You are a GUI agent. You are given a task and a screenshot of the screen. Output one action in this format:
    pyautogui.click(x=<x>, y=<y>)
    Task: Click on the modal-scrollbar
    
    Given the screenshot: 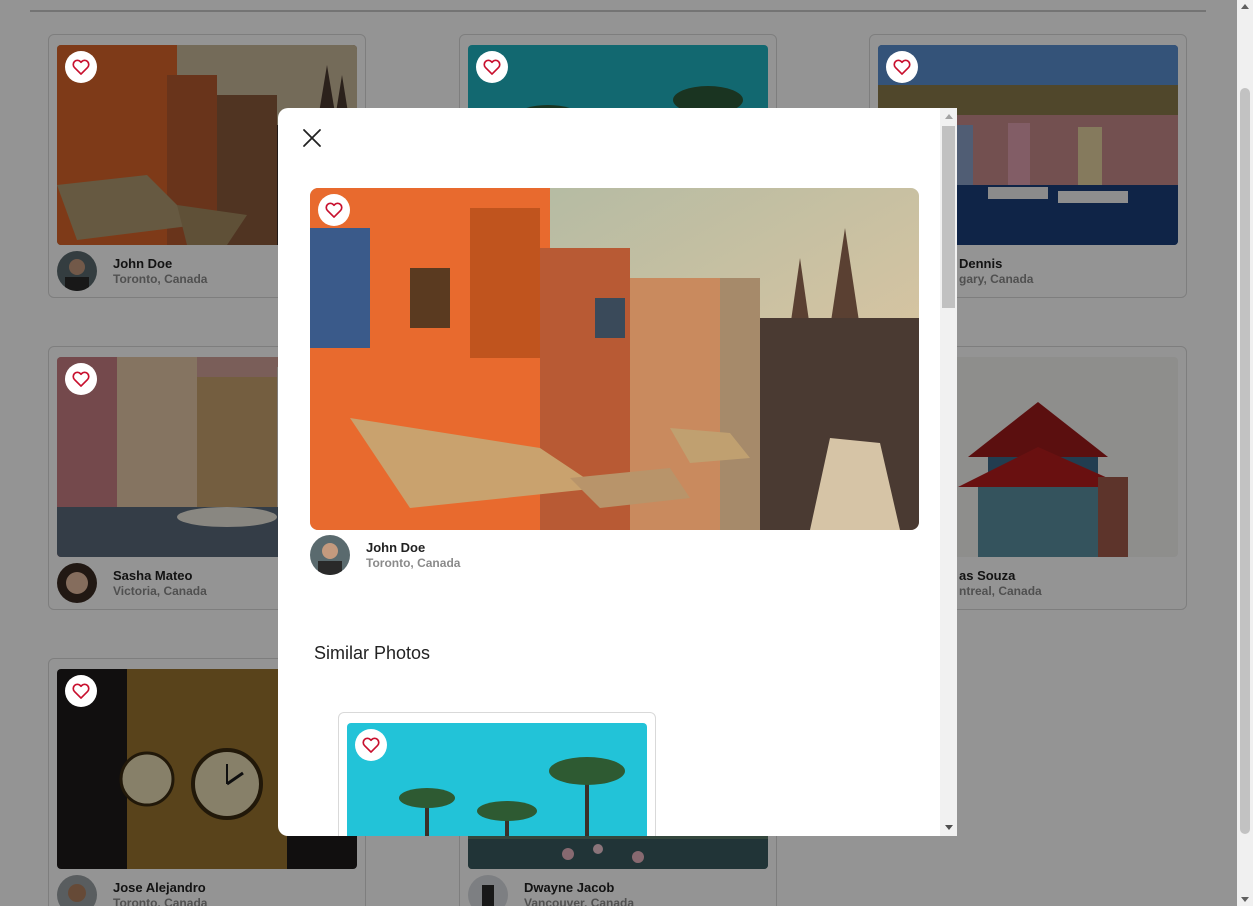 What is the action you would take?
    pyautogui.click(x=948, y=472)
    